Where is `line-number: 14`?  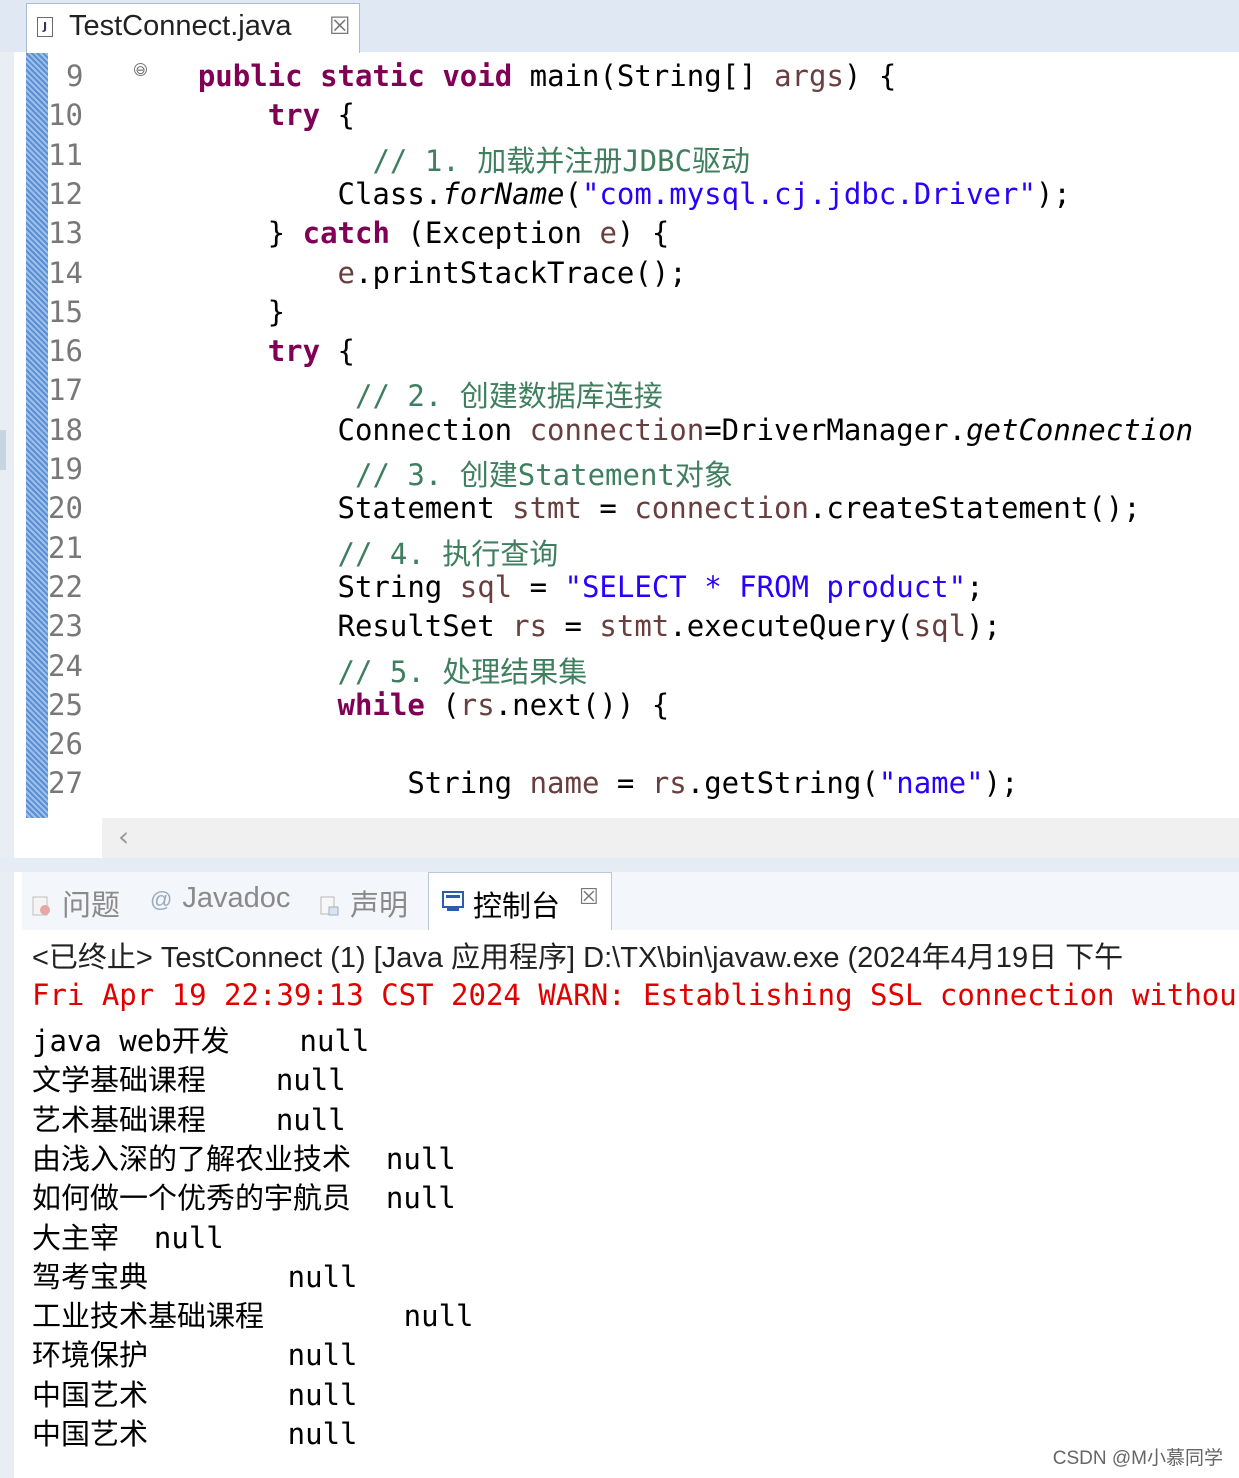
line-number: 14 is located at coordinates (65, 272).